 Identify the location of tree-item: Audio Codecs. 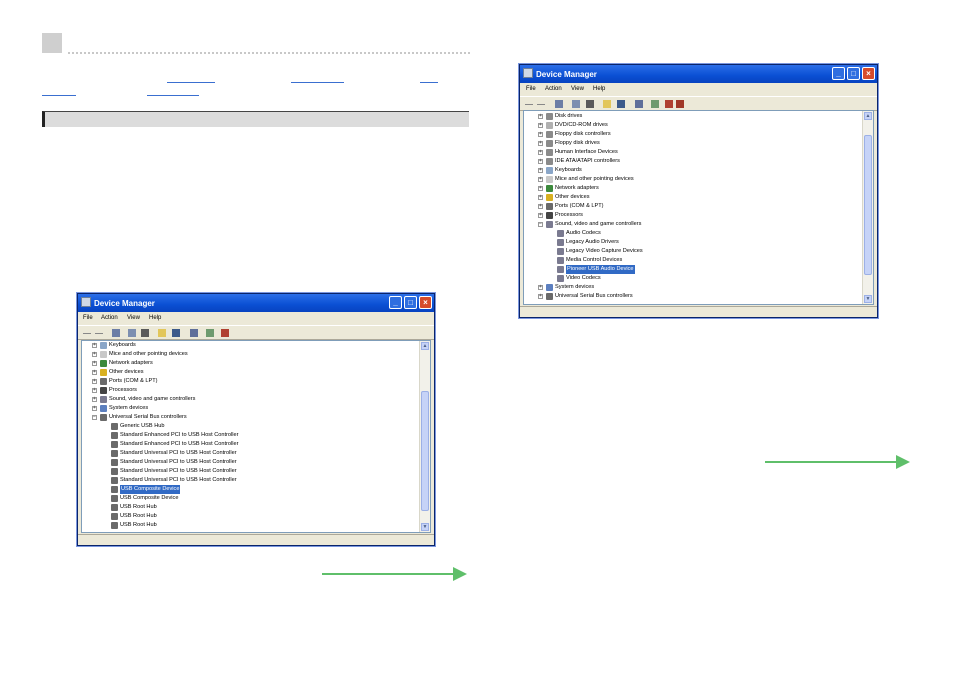
(699, 233).